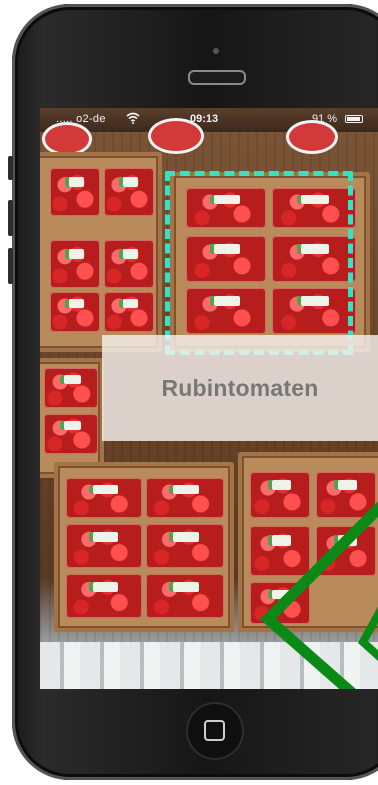 The width and height of the screenshot is (378, 785). I want to click on home-button, so click(215, 731).